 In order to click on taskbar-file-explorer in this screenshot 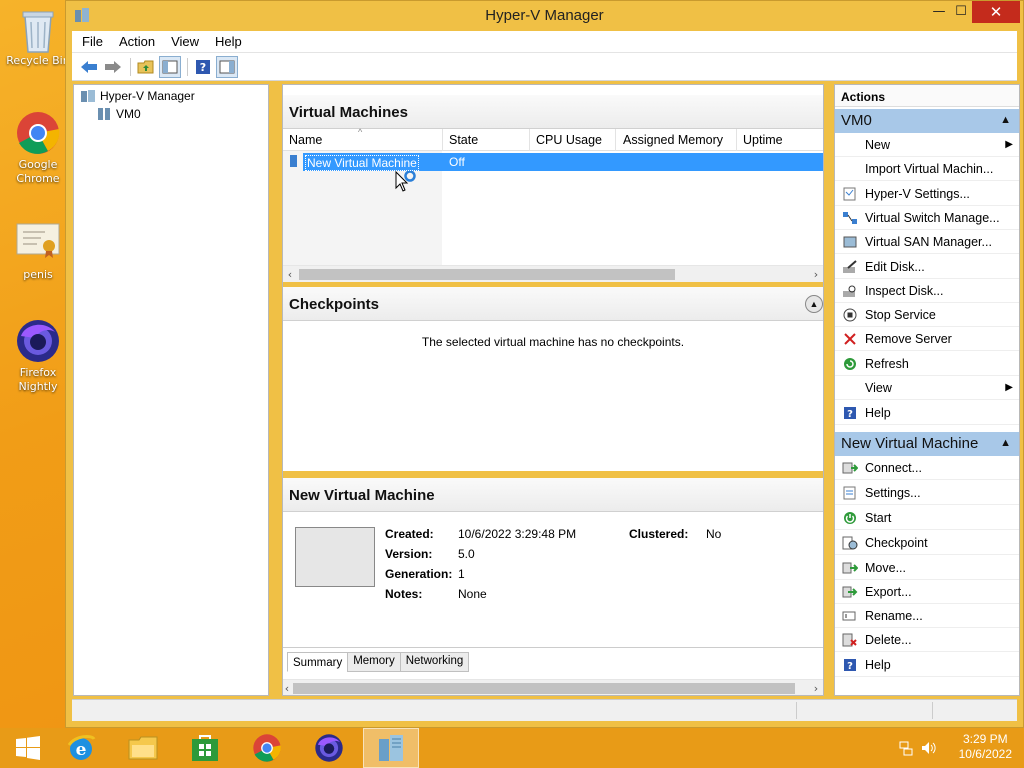, I will do `click(143, 748)`.